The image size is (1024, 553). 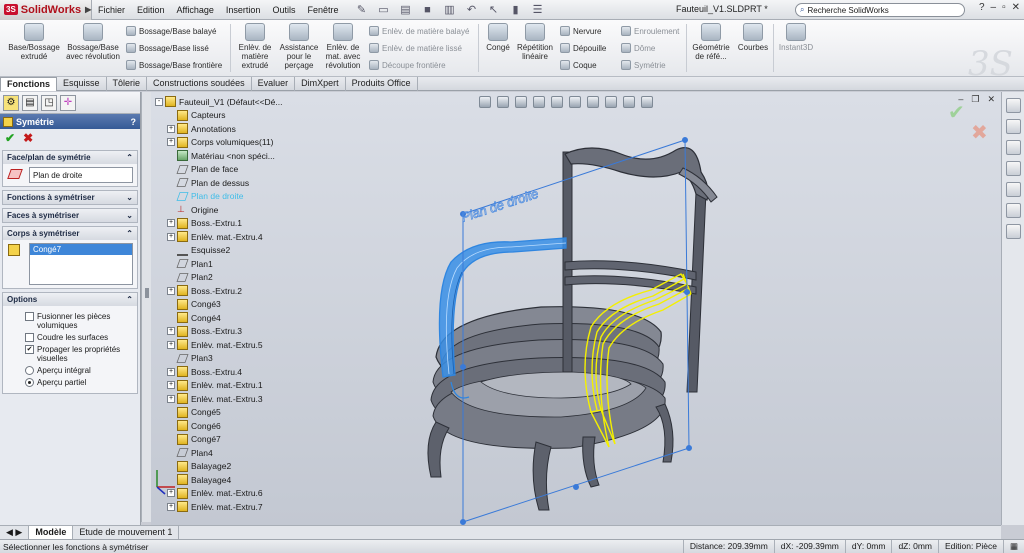 What do you see at coordinates (199, 84) in the screenshot?
I see `tab-constructions-soudees: Constructions soudées` at bounding box center [199, 84].